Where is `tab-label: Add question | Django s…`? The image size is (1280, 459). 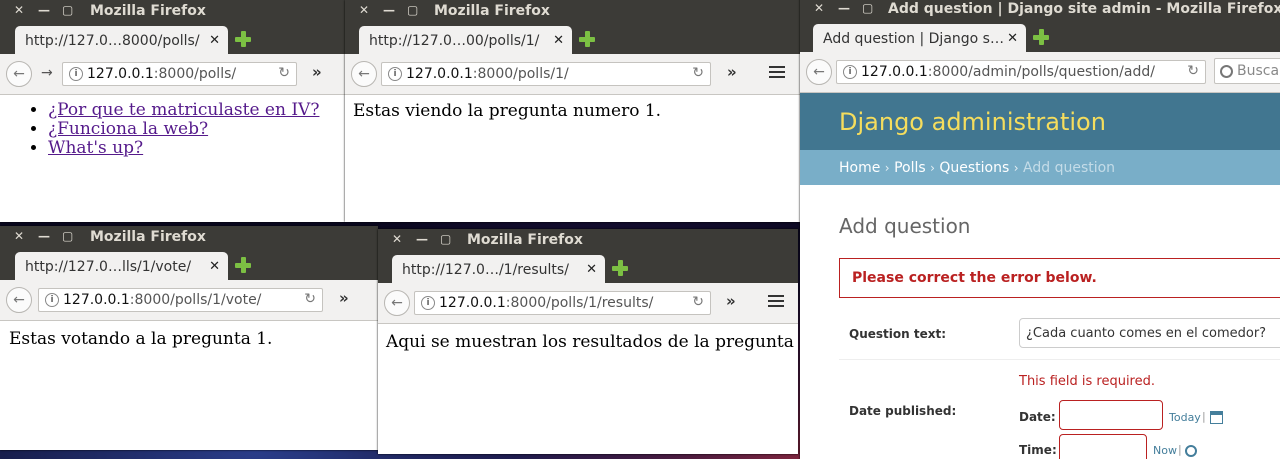
tab-label: Add question | Django s… is located at coordinates (913, 39).